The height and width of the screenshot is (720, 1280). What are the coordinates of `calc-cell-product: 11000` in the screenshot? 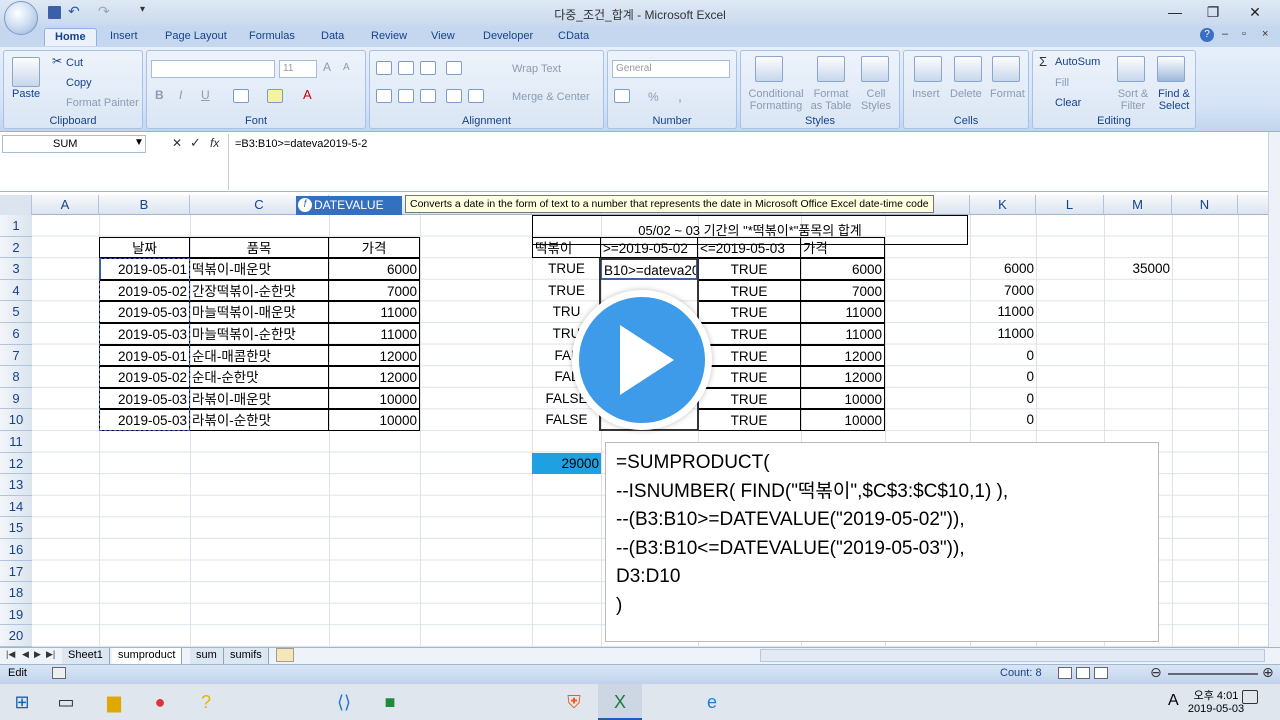 It's located at (1003, 312).